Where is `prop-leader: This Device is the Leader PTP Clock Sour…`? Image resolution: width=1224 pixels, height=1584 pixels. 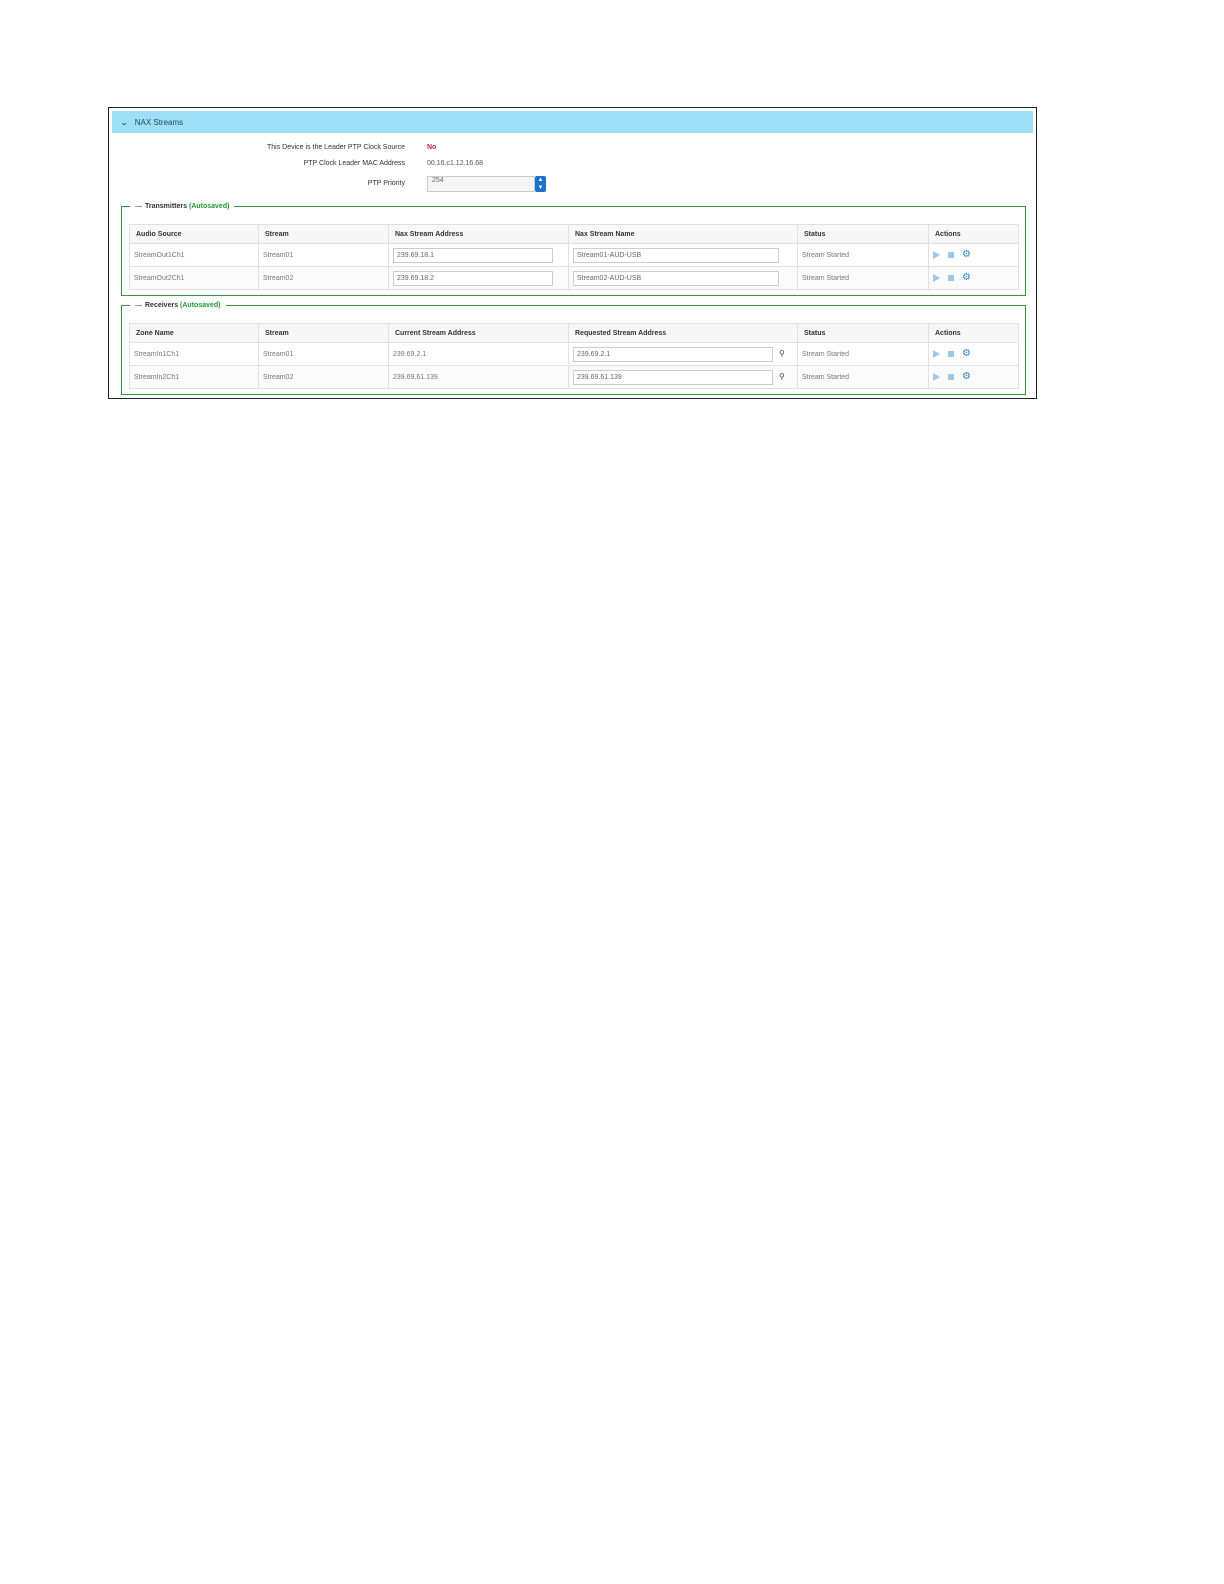
prop-leader: This Device is the Leader PTP Clock Sour… is located at coordinates (572, 150).